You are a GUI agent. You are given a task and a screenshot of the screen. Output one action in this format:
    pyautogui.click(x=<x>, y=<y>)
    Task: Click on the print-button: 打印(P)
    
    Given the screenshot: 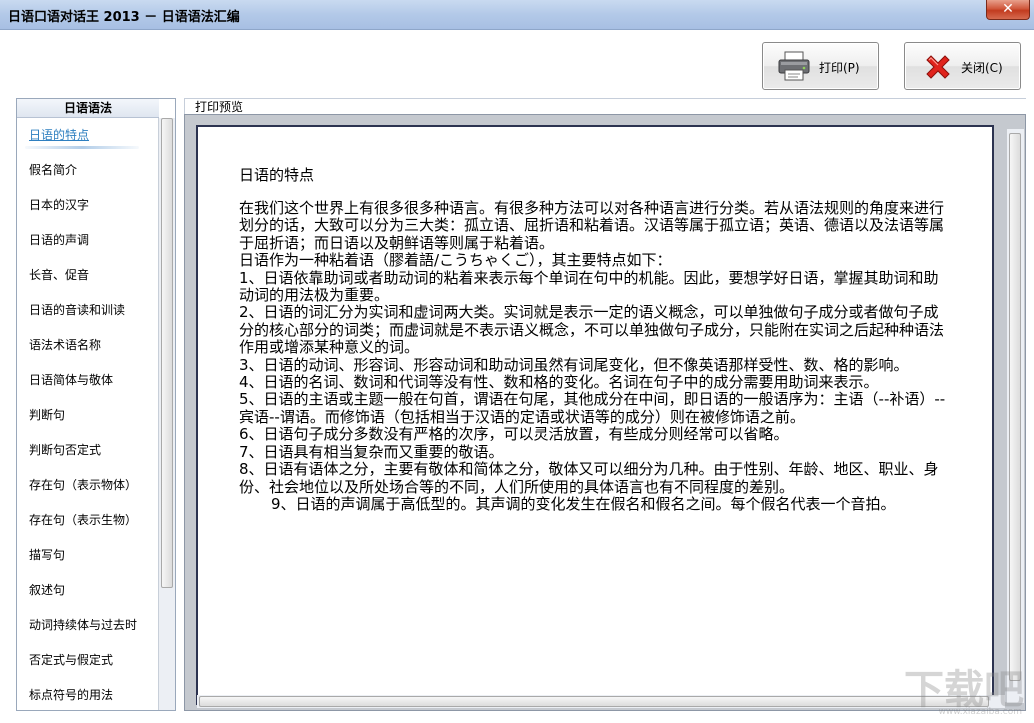 What is the action you would take?
    pyautogui.click(x=820, y=66)
    